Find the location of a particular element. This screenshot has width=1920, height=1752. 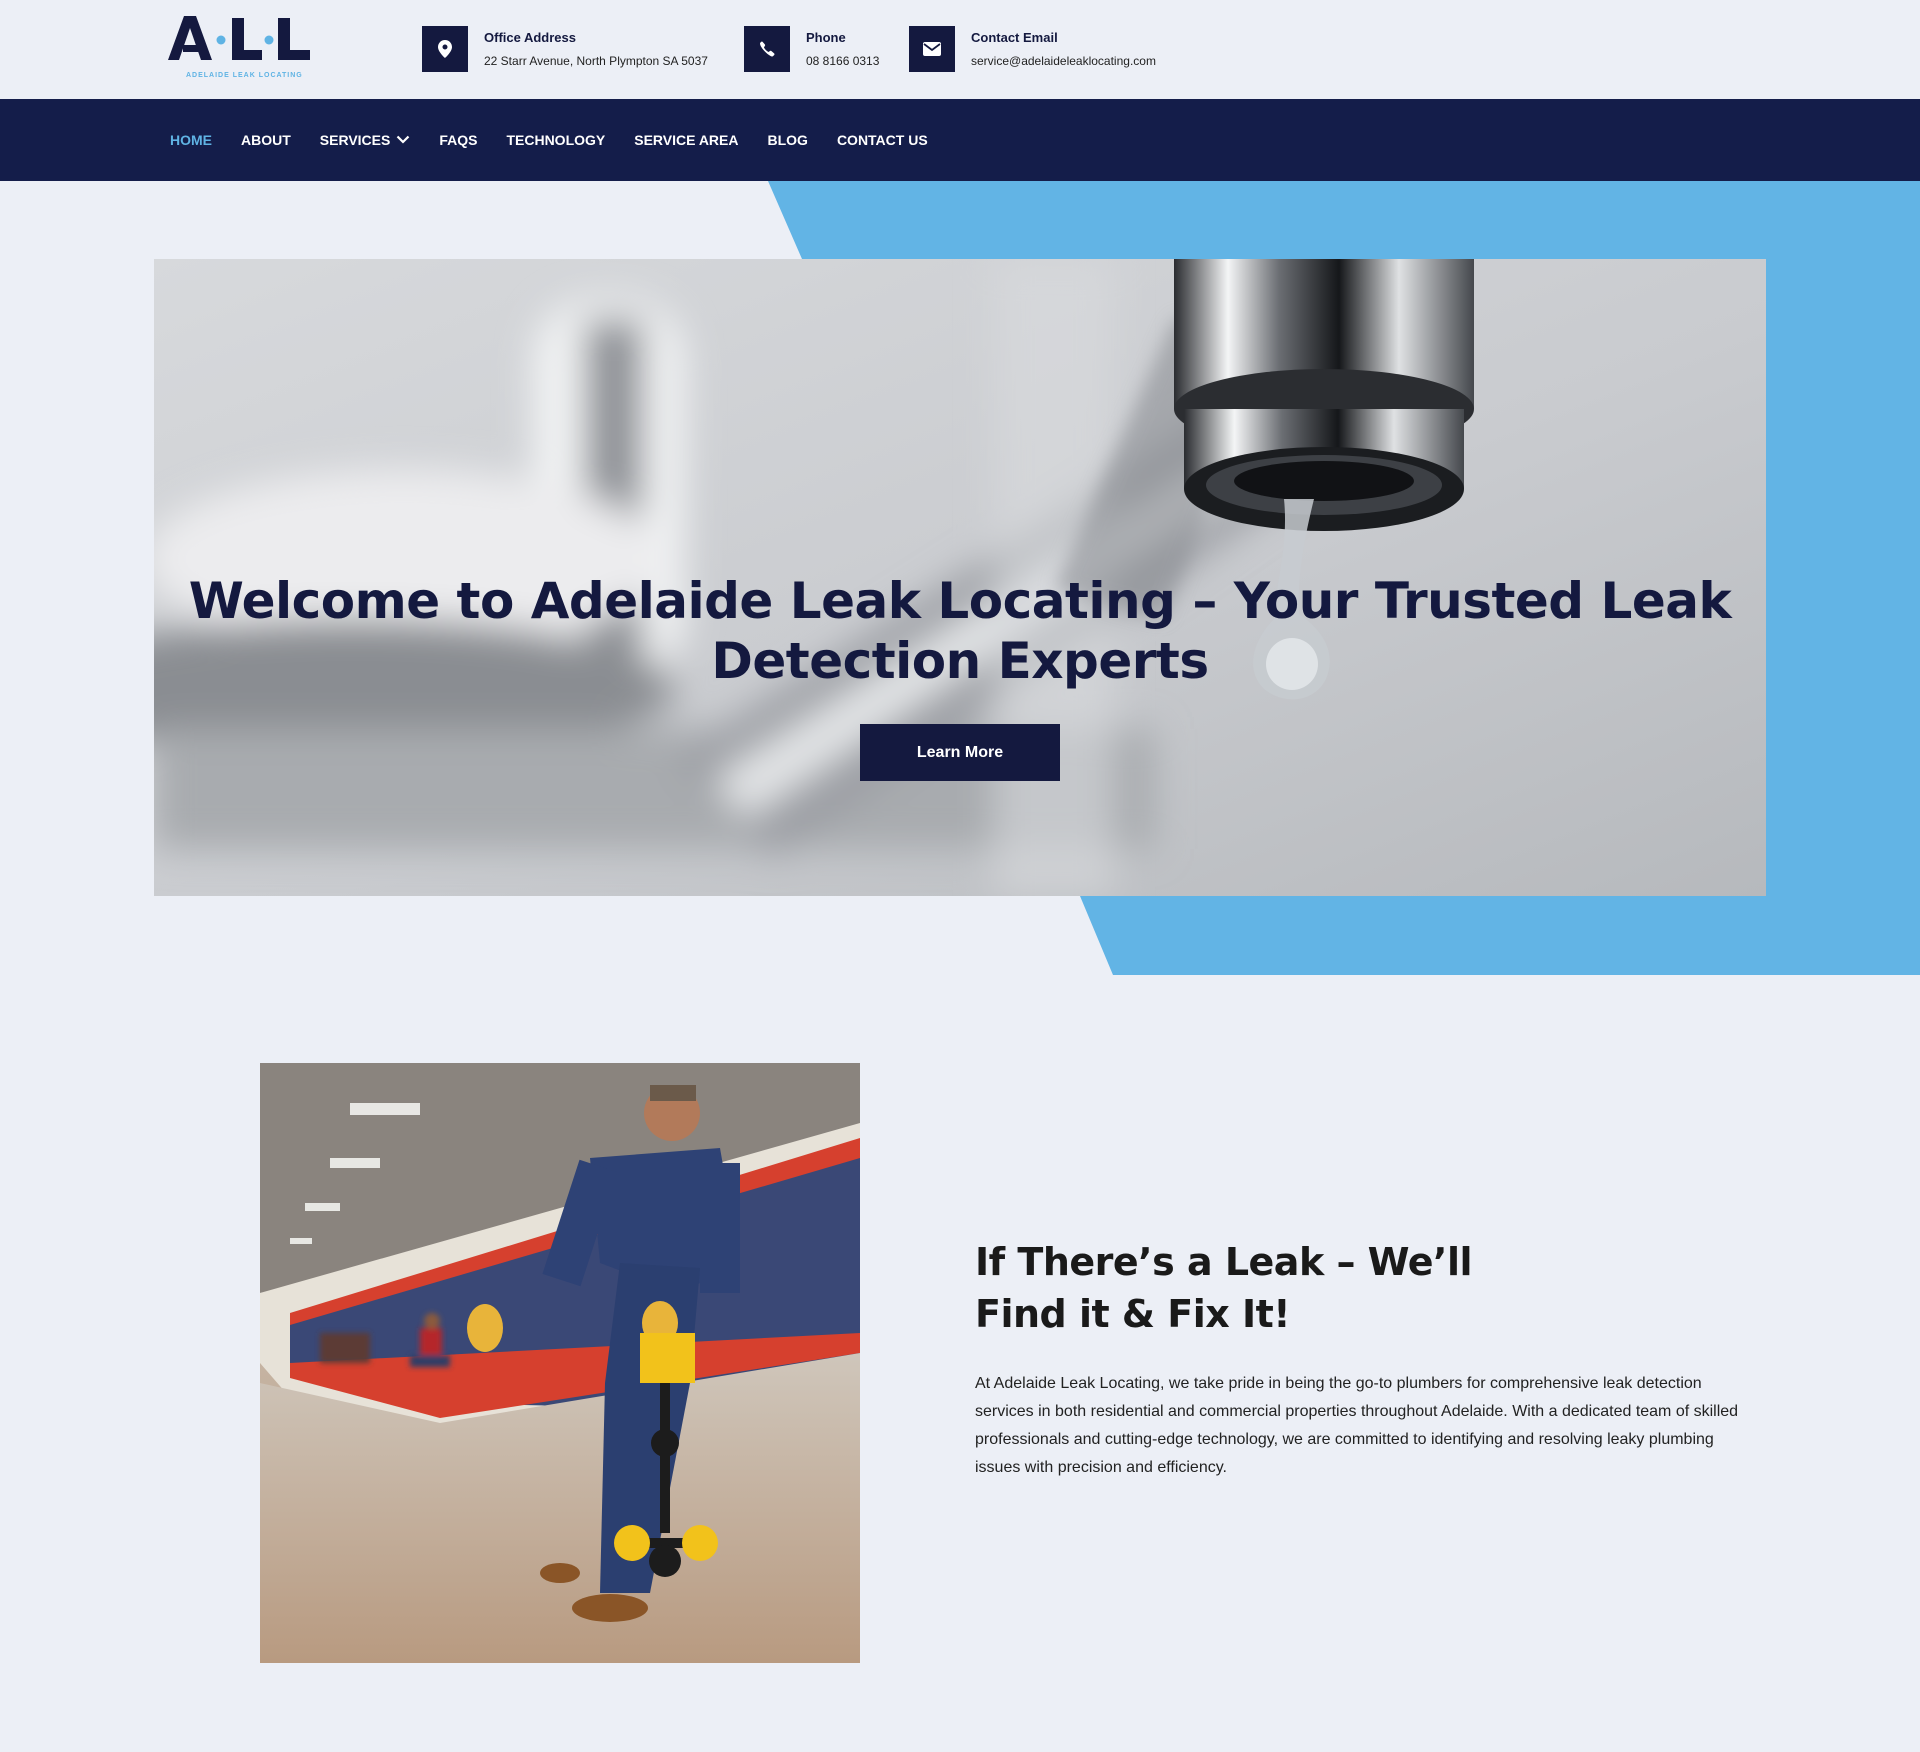

office-address-value: 22 Starr Avenue, North Plympton SA 5037 is located at coordinates (596, 61).